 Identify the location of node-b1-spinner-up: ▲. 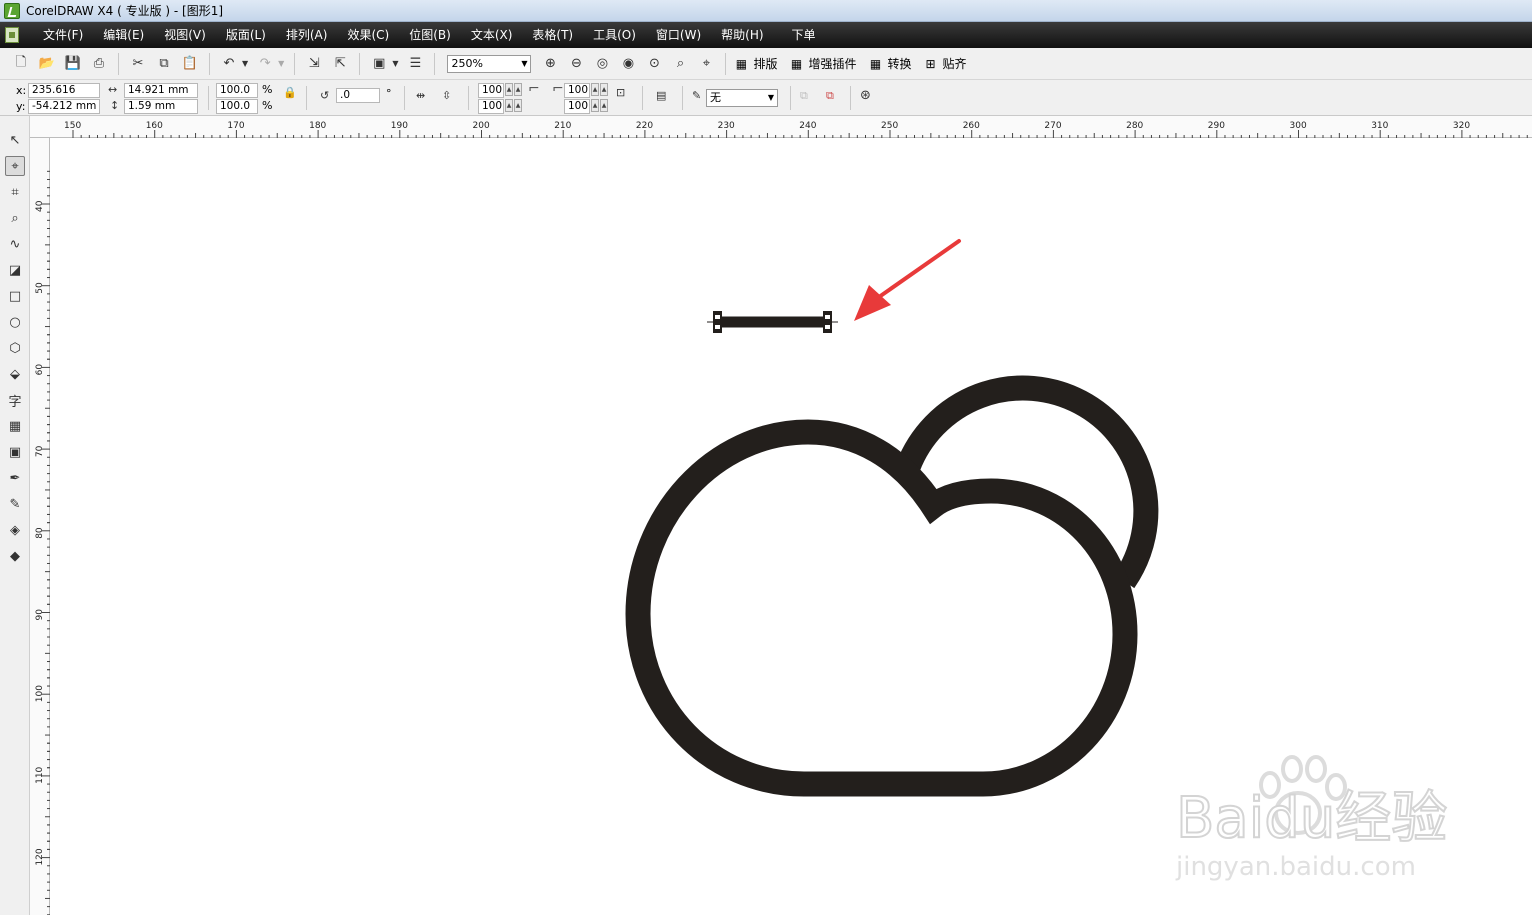
(604, 89).